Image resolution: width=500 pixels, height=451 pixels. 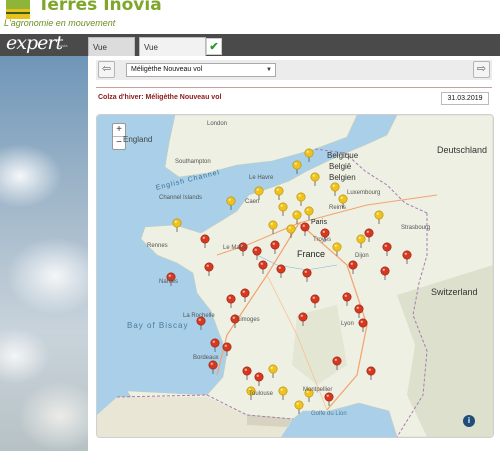 What do you see at coordinates (217, 124) in the screenshot?
I see `map-label-london: London` at bounding box center [217, 124].